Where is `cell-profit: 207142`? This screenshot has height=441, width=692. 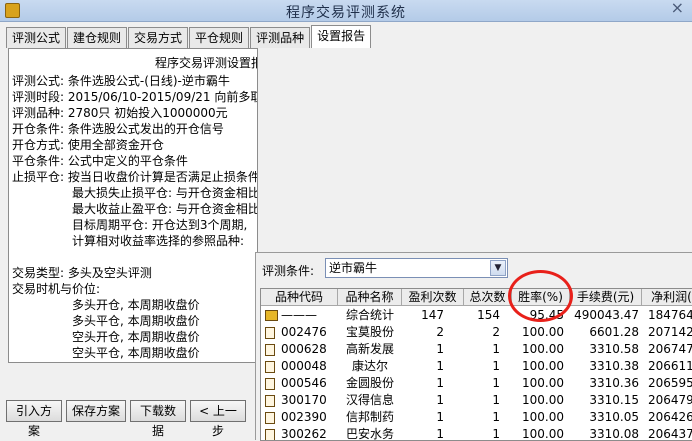 cell-profit: 207142 is located at coordinates (670, 332).